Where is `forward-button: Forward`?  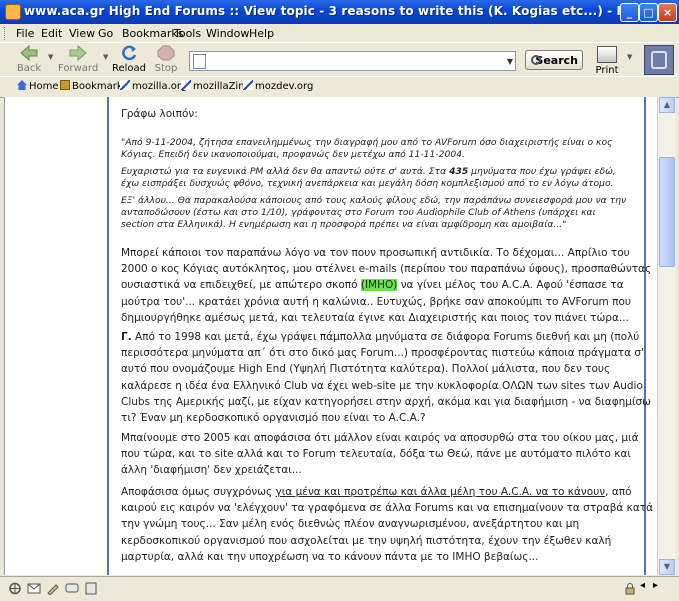
forward-button: Forward is located at coordinates (78, 60).